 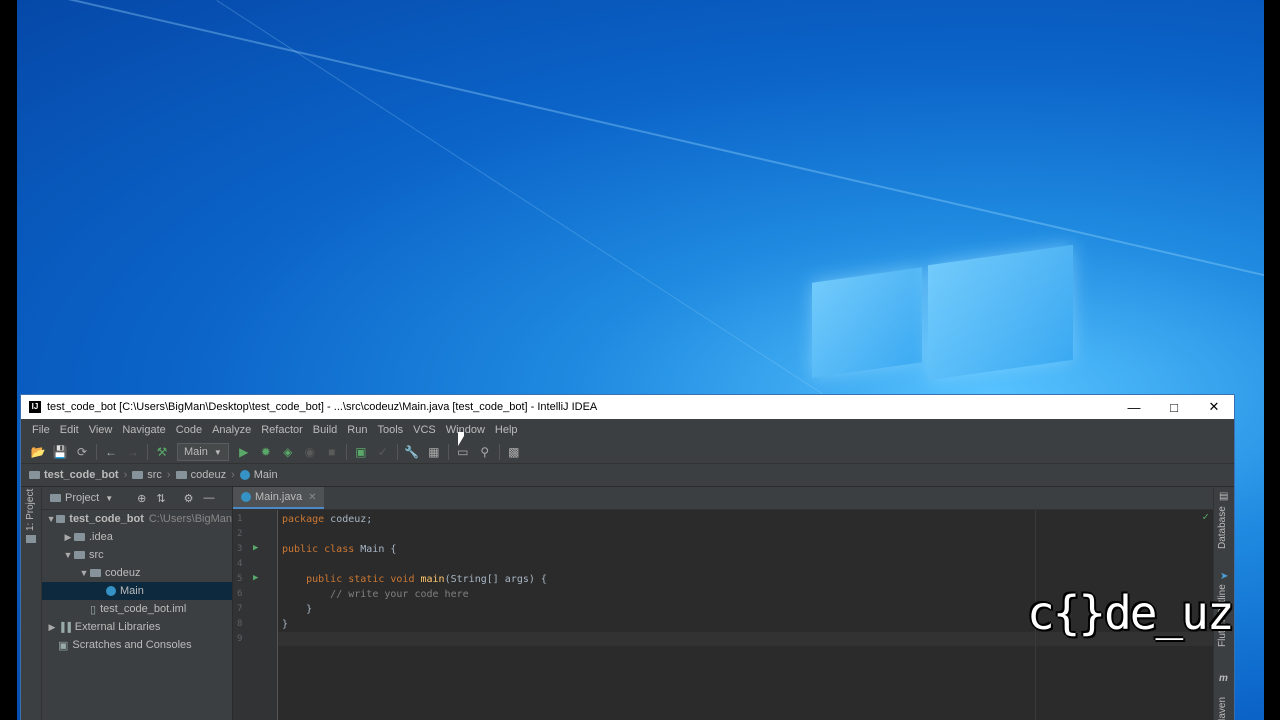 I want to click on tree-item: ▼ codeuz, so click(x=137, y=573).